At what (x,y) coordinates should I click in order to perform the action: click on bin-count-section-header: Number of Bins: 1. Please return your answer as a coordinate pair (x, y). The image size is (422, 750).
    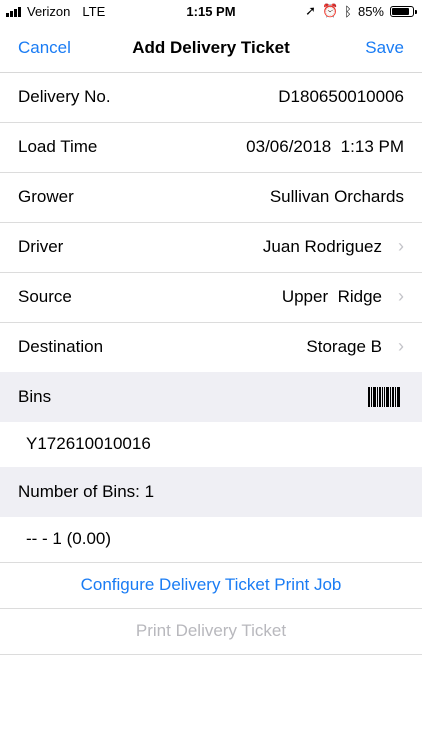
    Looking at the image, I should click on (211, 492).